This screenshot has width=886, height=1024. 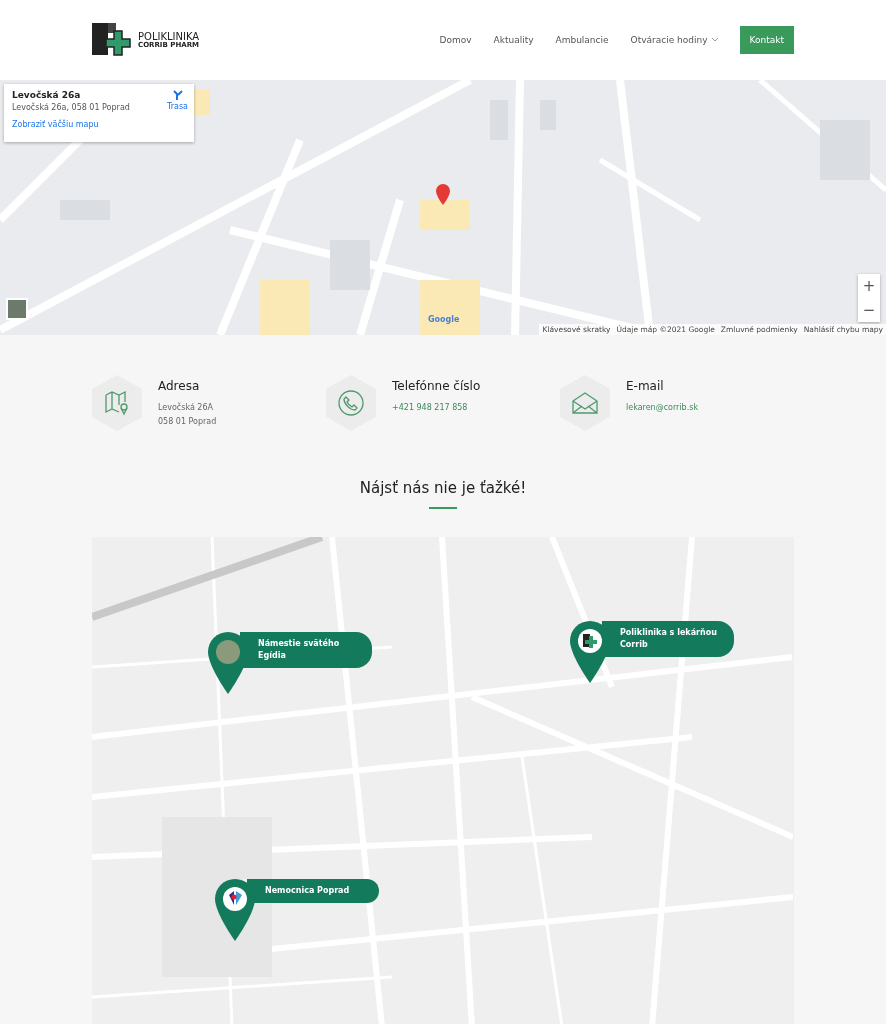 I want to click on section-heading: Nájsť nás nie je ťažké!, so click(x=443, y=488).